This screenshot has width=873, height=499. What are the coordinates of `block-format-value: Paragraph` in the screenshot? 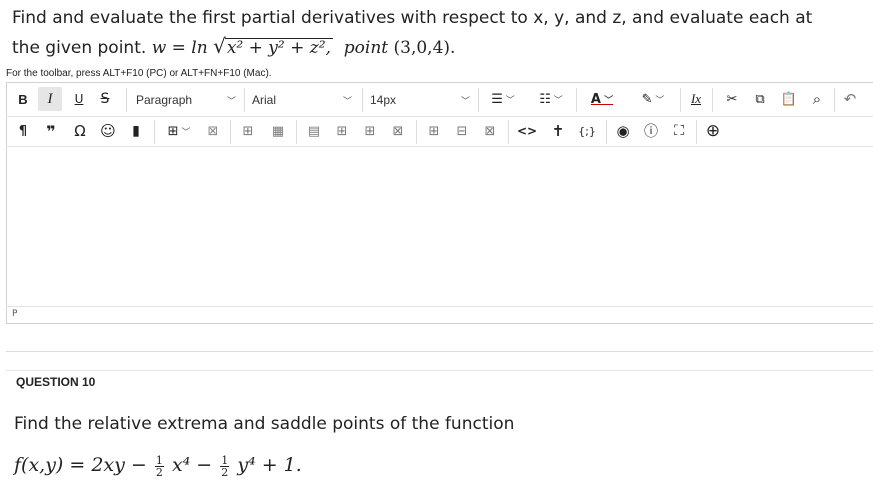 It's located at (164, 100).